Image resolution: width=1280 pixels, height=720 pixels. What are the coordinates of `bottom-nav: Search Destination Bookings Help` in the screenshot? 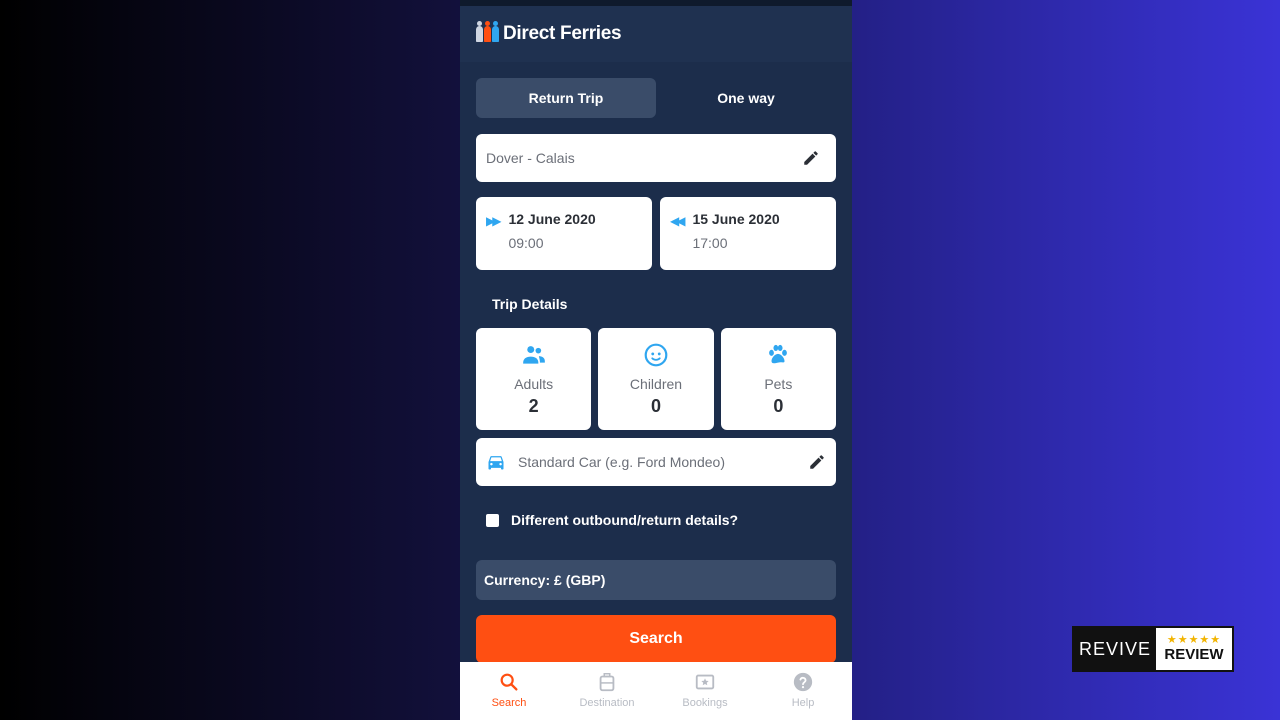 It's located at (656, 691).